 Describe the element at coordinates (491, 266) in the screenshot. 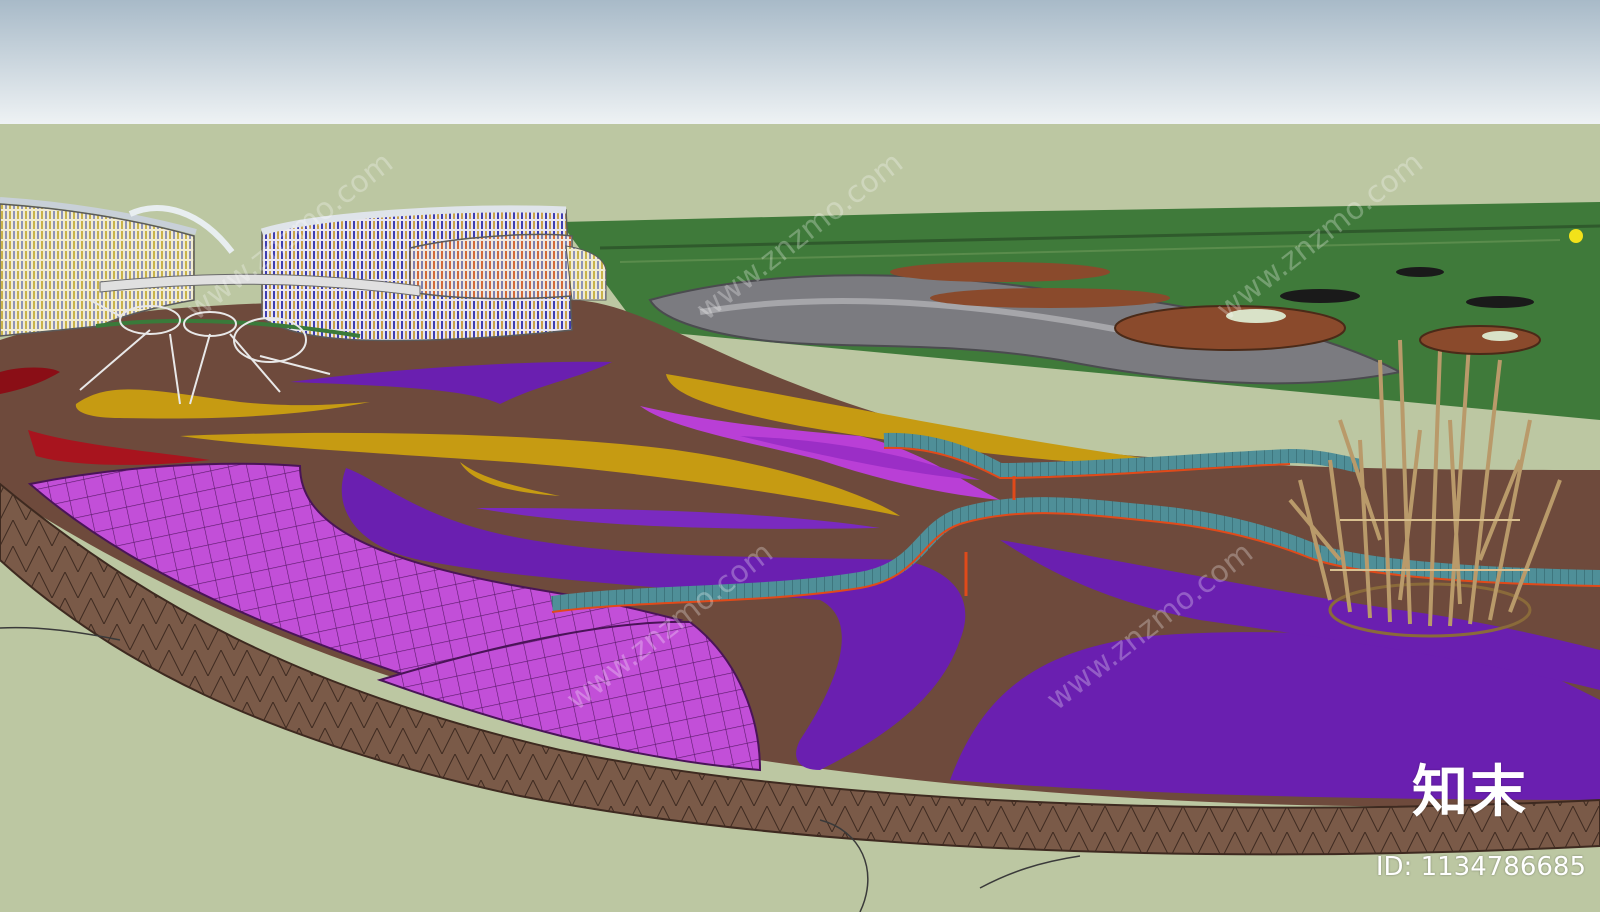

I see `building-right` at that location.